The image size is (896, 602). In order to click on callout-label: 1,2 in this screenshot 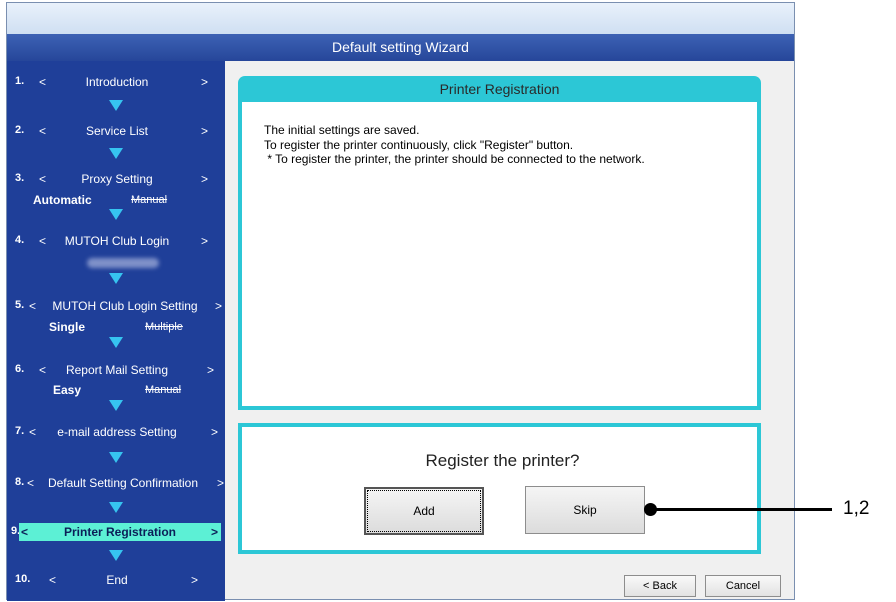, I will do `click(856, 508)`.